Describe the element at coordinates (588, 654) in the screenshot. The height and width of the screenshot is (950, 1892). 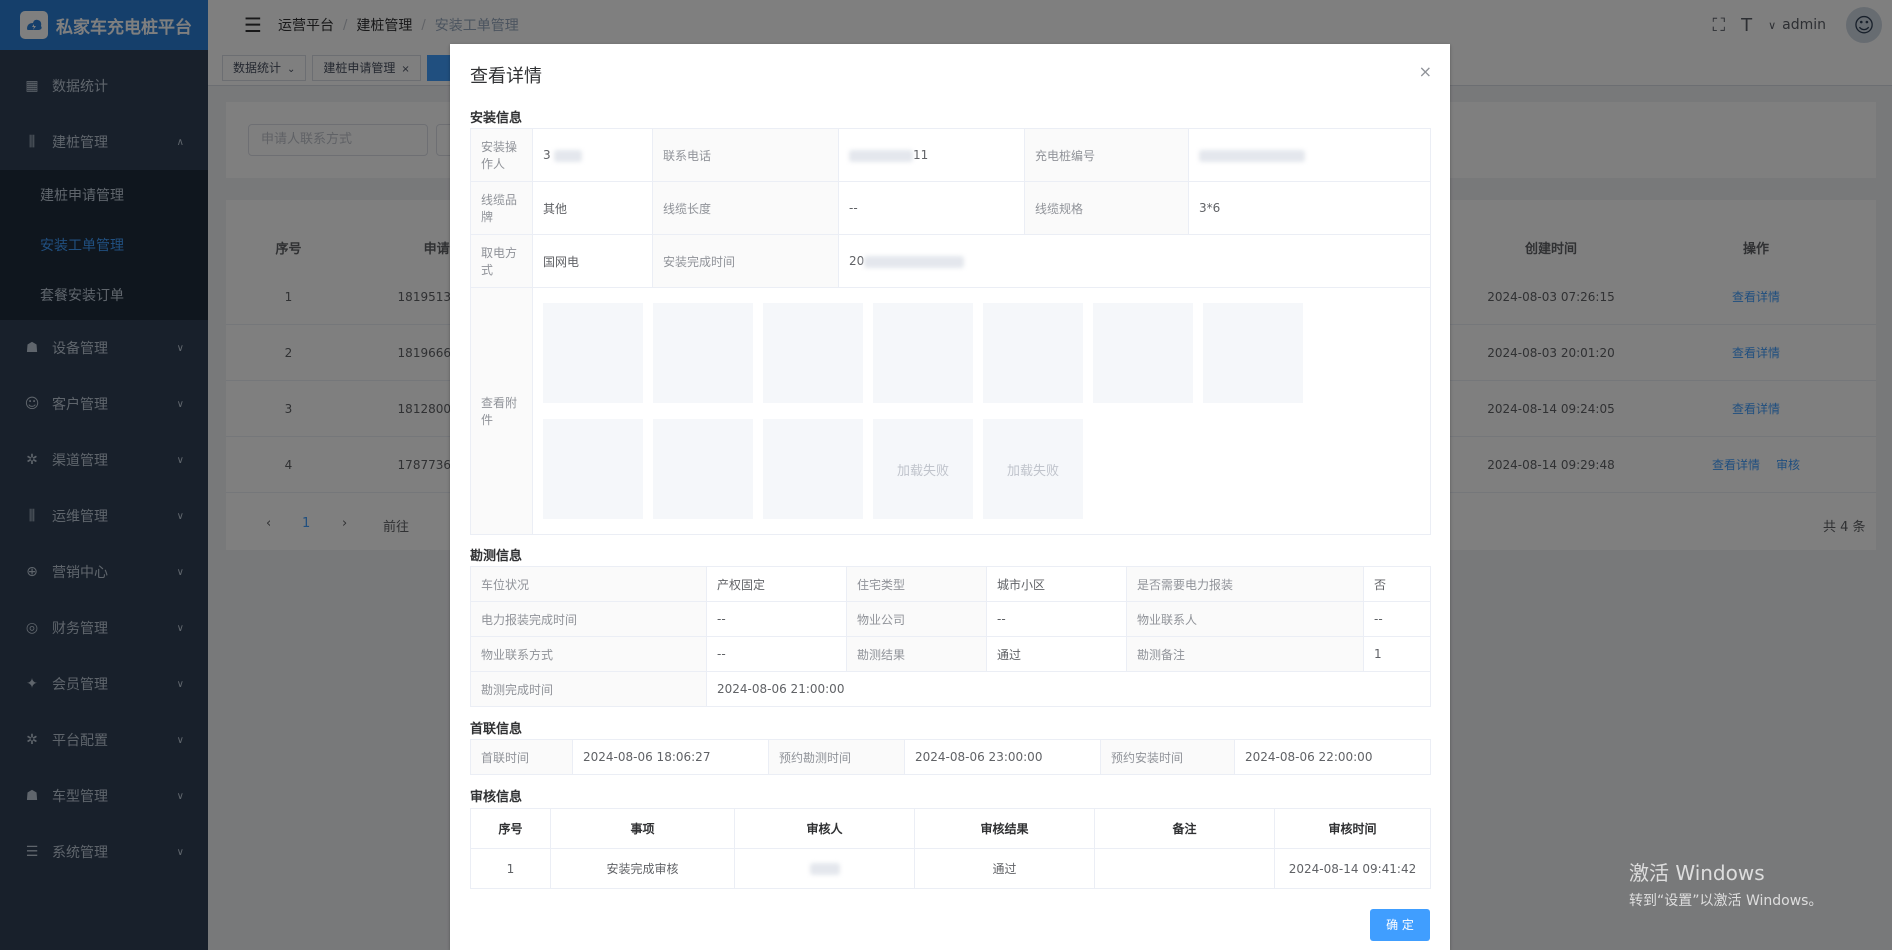
I see `survey-label: 物业联系方式` at that location.